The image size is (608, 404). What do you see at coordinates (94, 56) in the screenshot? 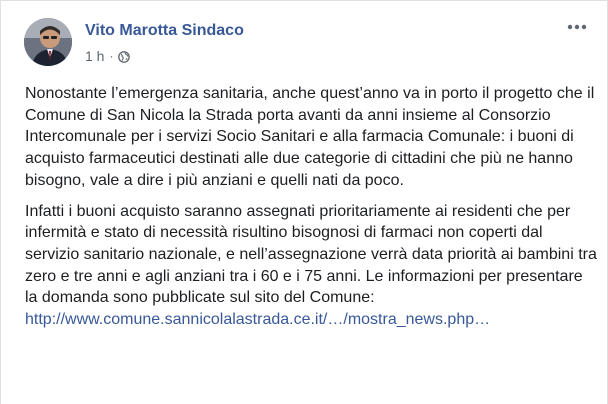
I see `post-timestamp: 1 h` at bounding box center [94, 56].